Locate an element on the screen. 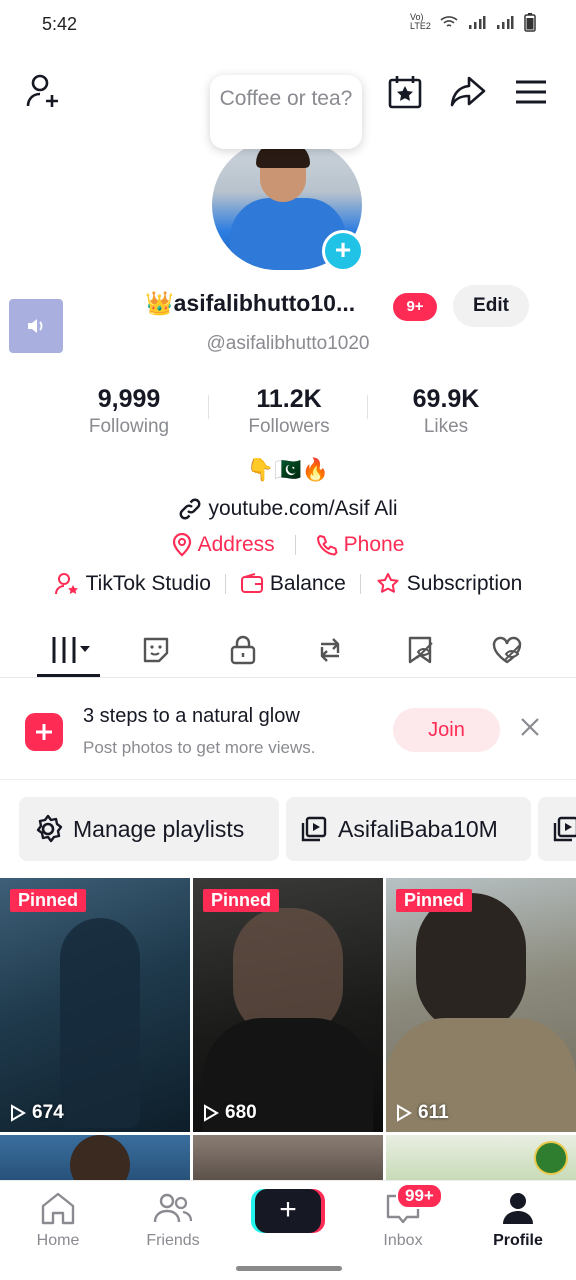 This screenshot has height=1280, width=576. create-button: + is located at coordinates (288, 1211).